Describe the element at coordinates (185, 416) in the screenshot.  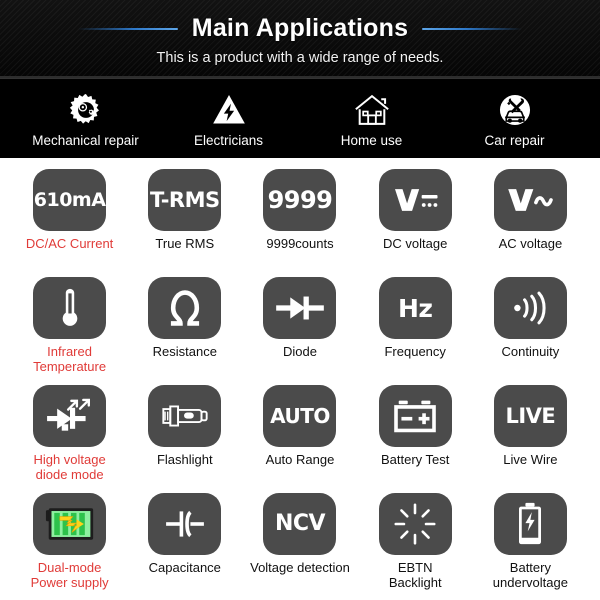
I see `flashlight-icon` at that location.